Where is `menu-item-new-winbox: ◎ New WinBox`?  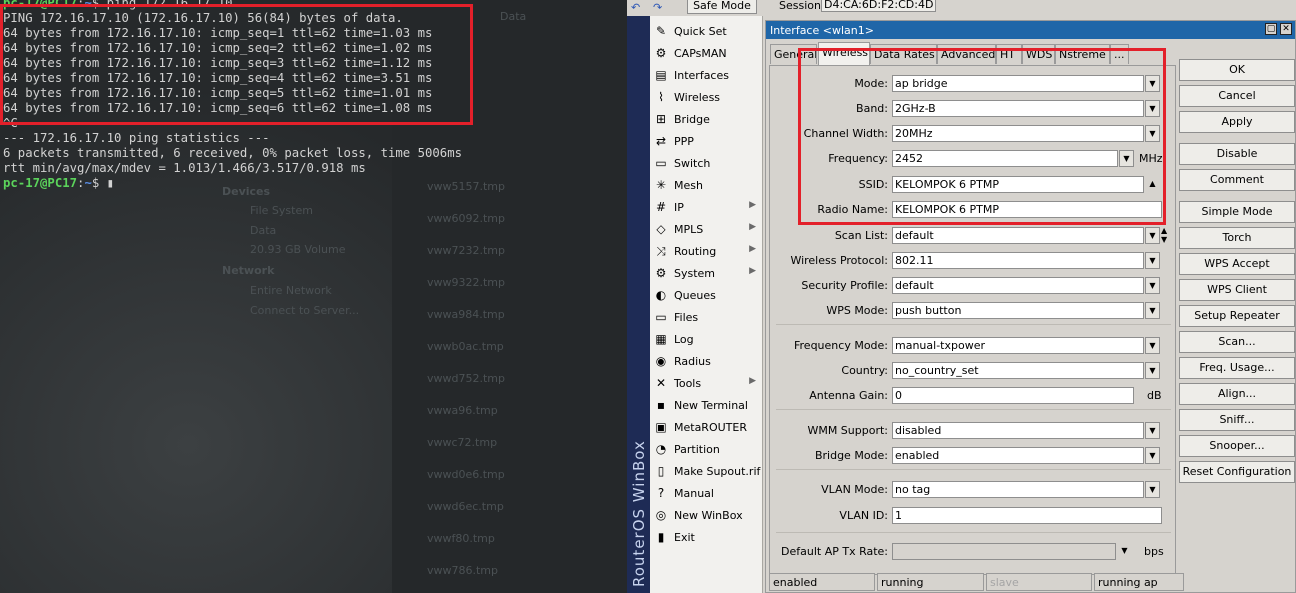 menu-item-new-winbox: ◎ New WinBox is located at coordinates (706, 515).